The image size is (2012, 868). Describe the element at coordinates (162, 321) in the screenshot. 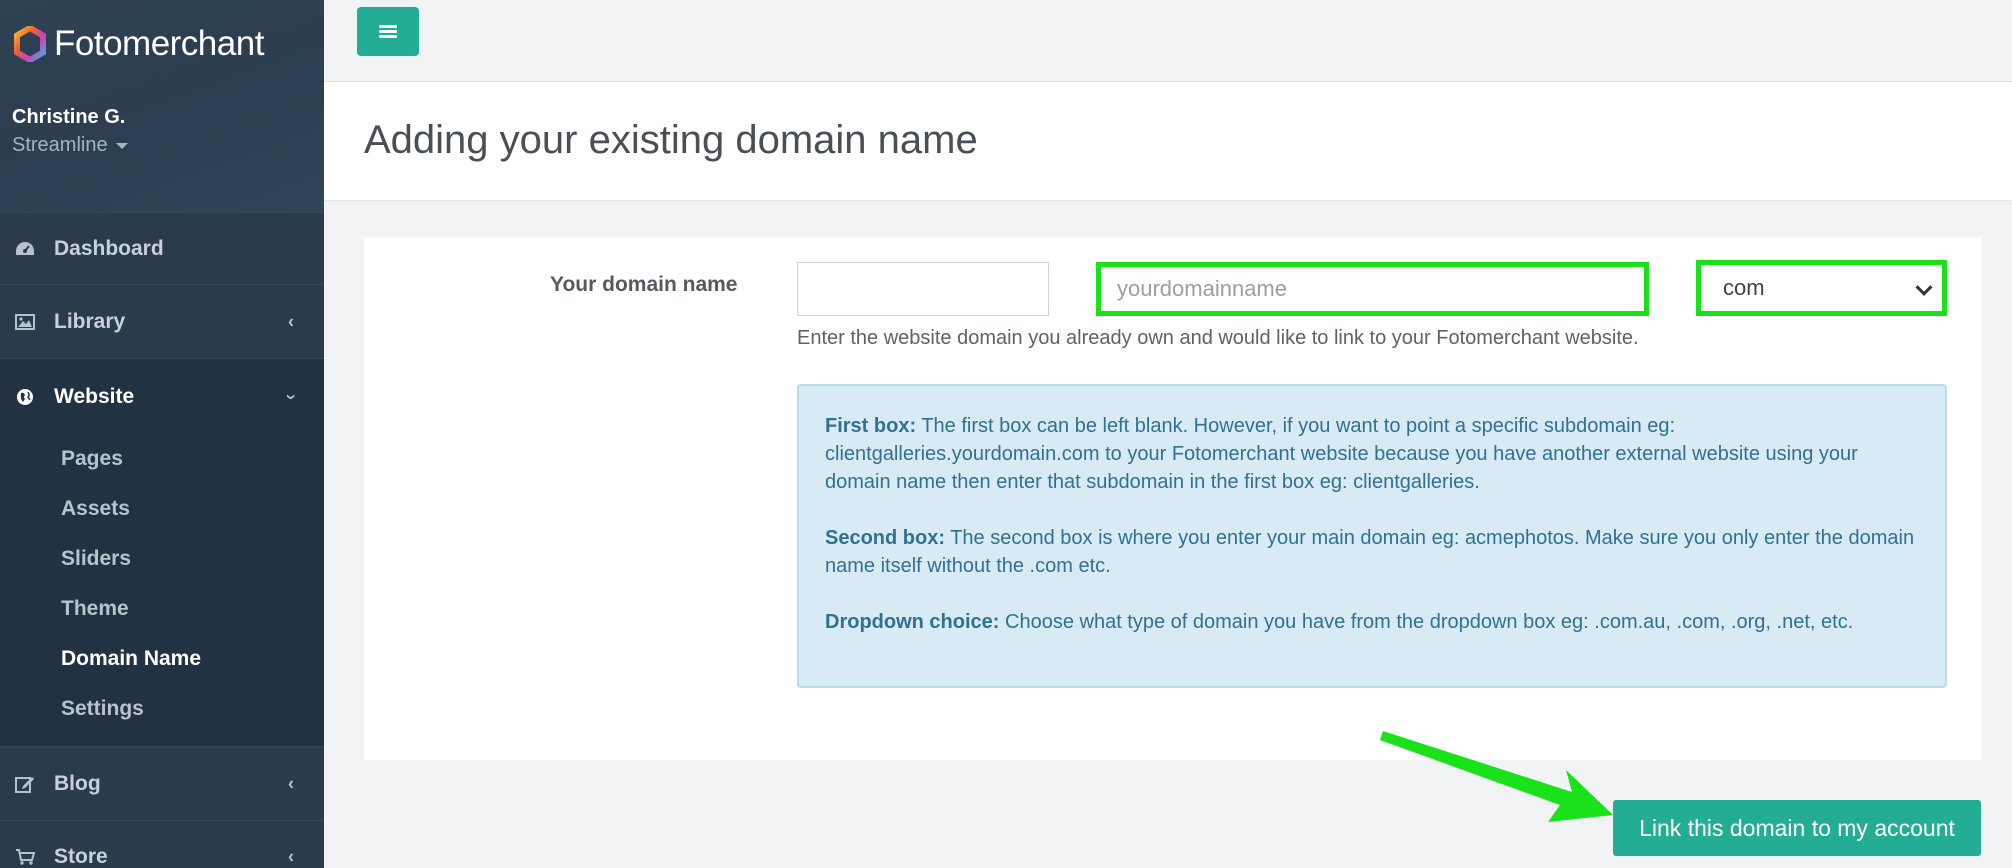

I see `sidebar-item-library: Library ‹` at that location.